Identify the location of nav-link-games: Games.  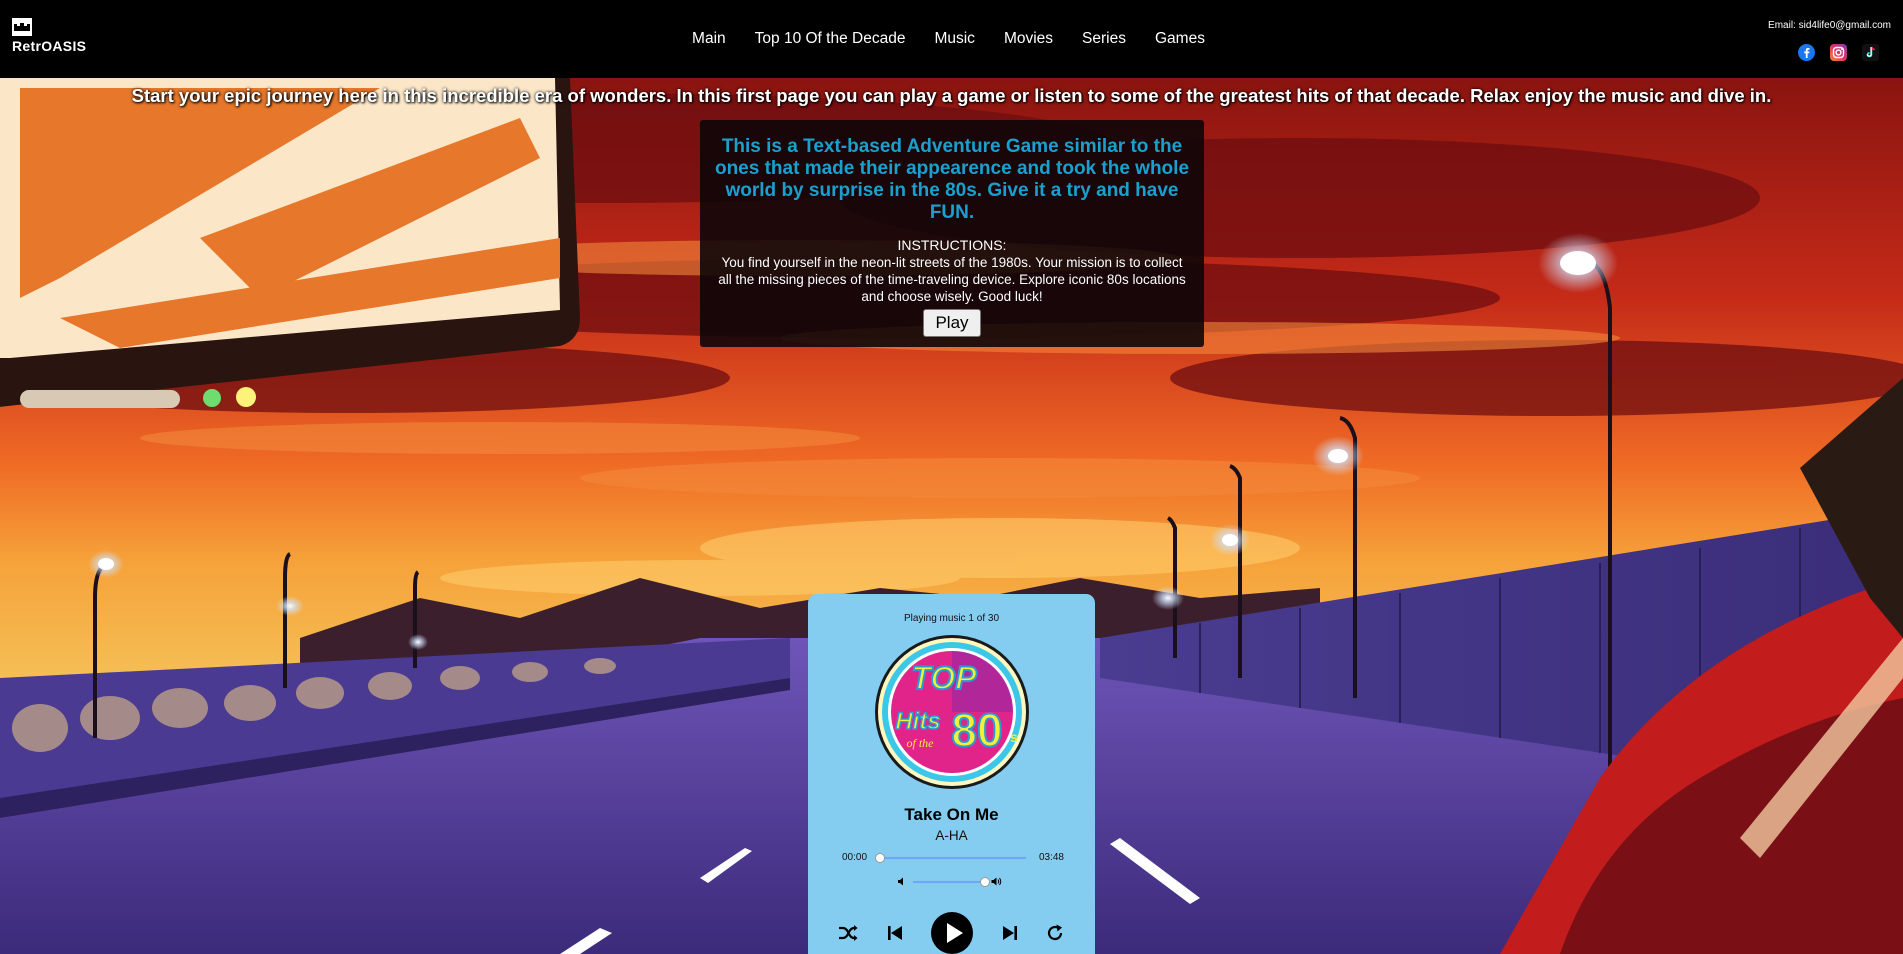
(1180, 39).